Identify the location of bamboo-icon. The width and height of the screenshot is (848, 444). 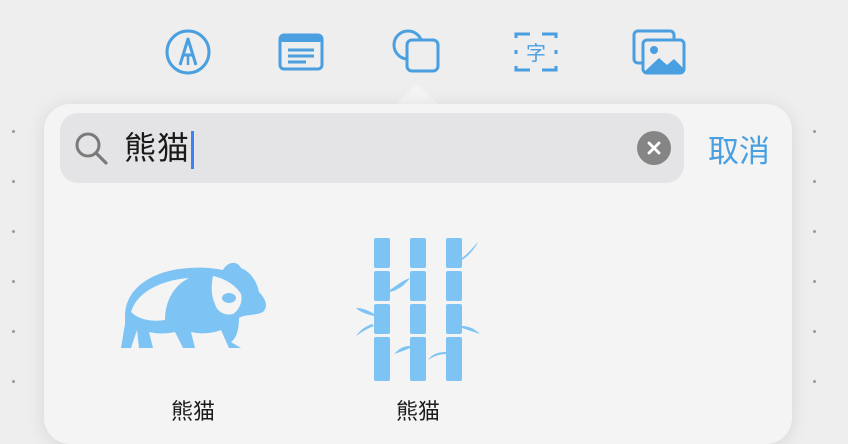
(418, 308).